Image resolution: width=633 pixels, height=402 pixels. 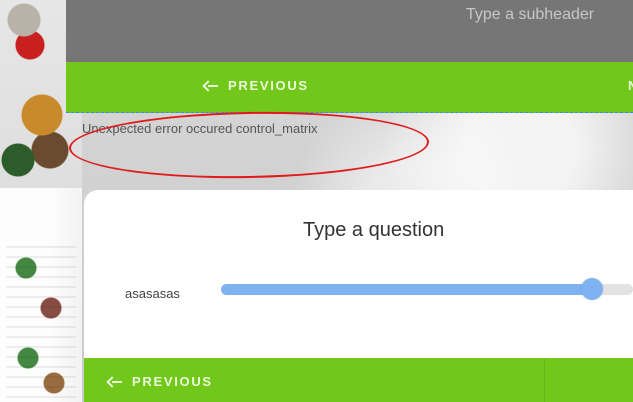 I want to click on top-navigation-bar: PREVIOUS N, so click(x=349, y=87).